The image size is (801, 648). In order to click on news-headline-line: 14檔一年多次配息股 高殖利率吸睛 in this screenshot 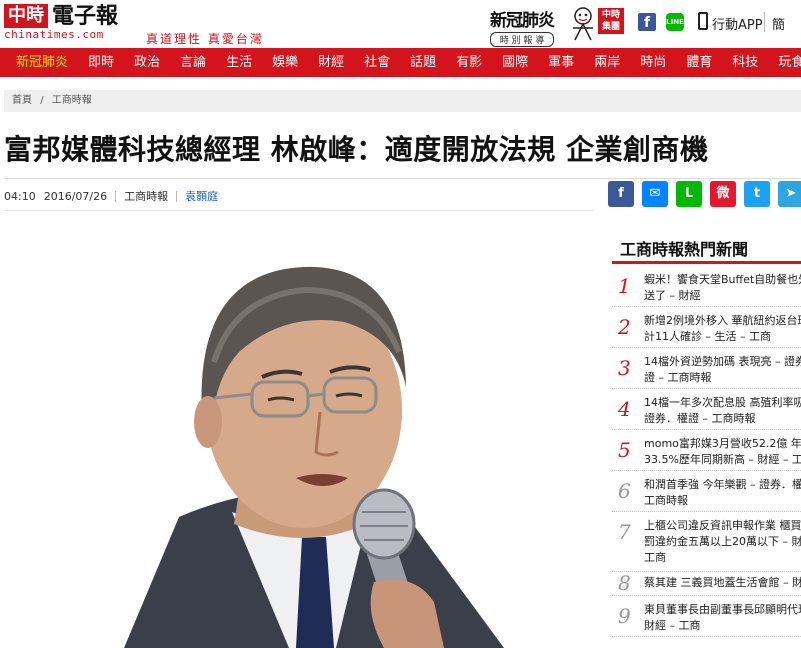, I will do `click(722, 402)`.